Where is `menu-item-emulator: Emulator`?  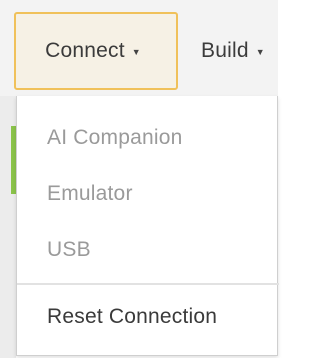 menu-item-emulator: Emulator is located at coordinates (90, 194).